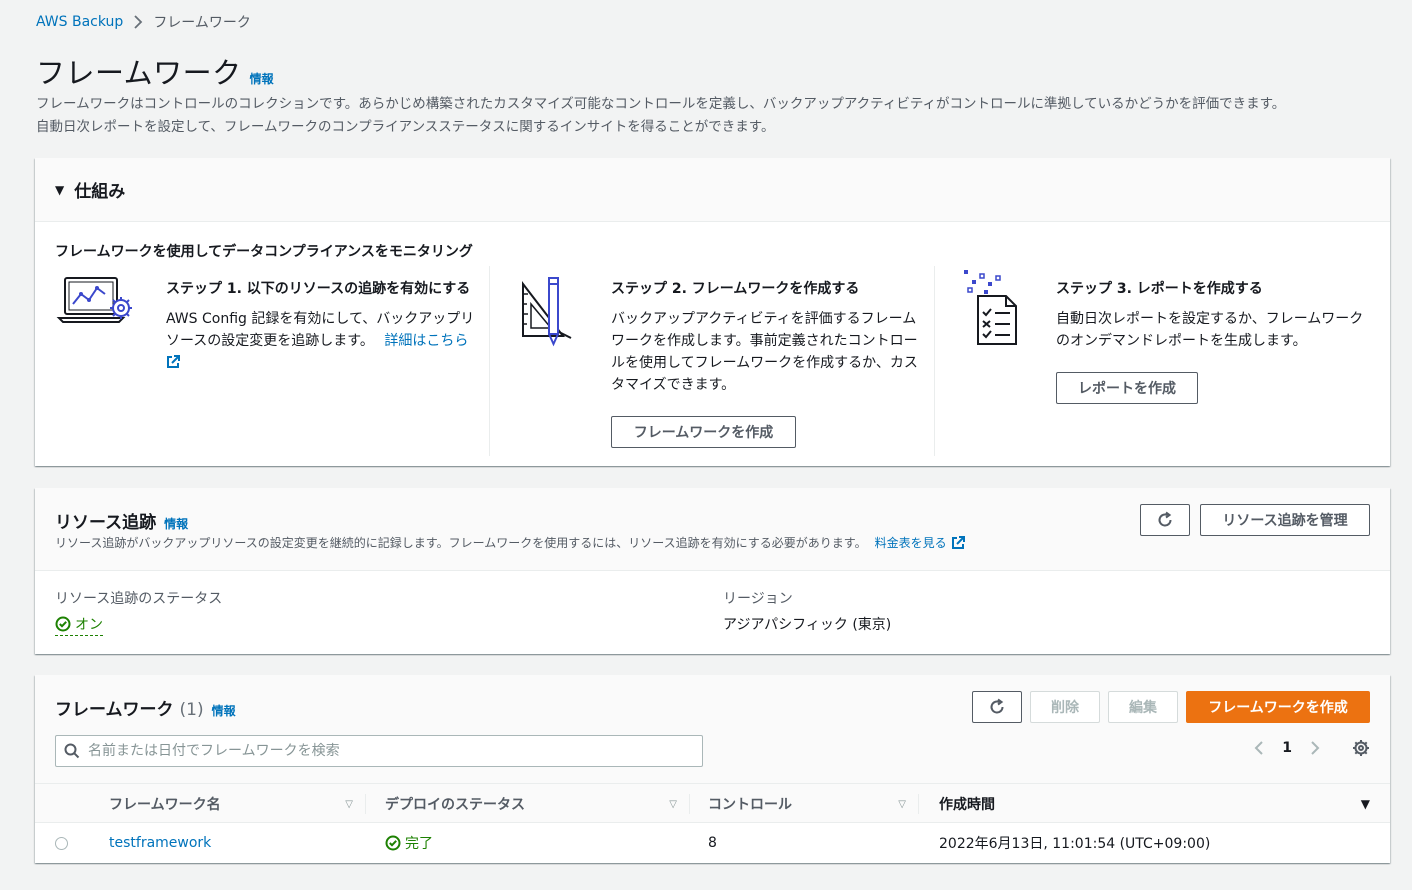 Image resolution: width=1412 pixels, height=890 pixels. I want to click on gear-icon, so click(1361, 748).